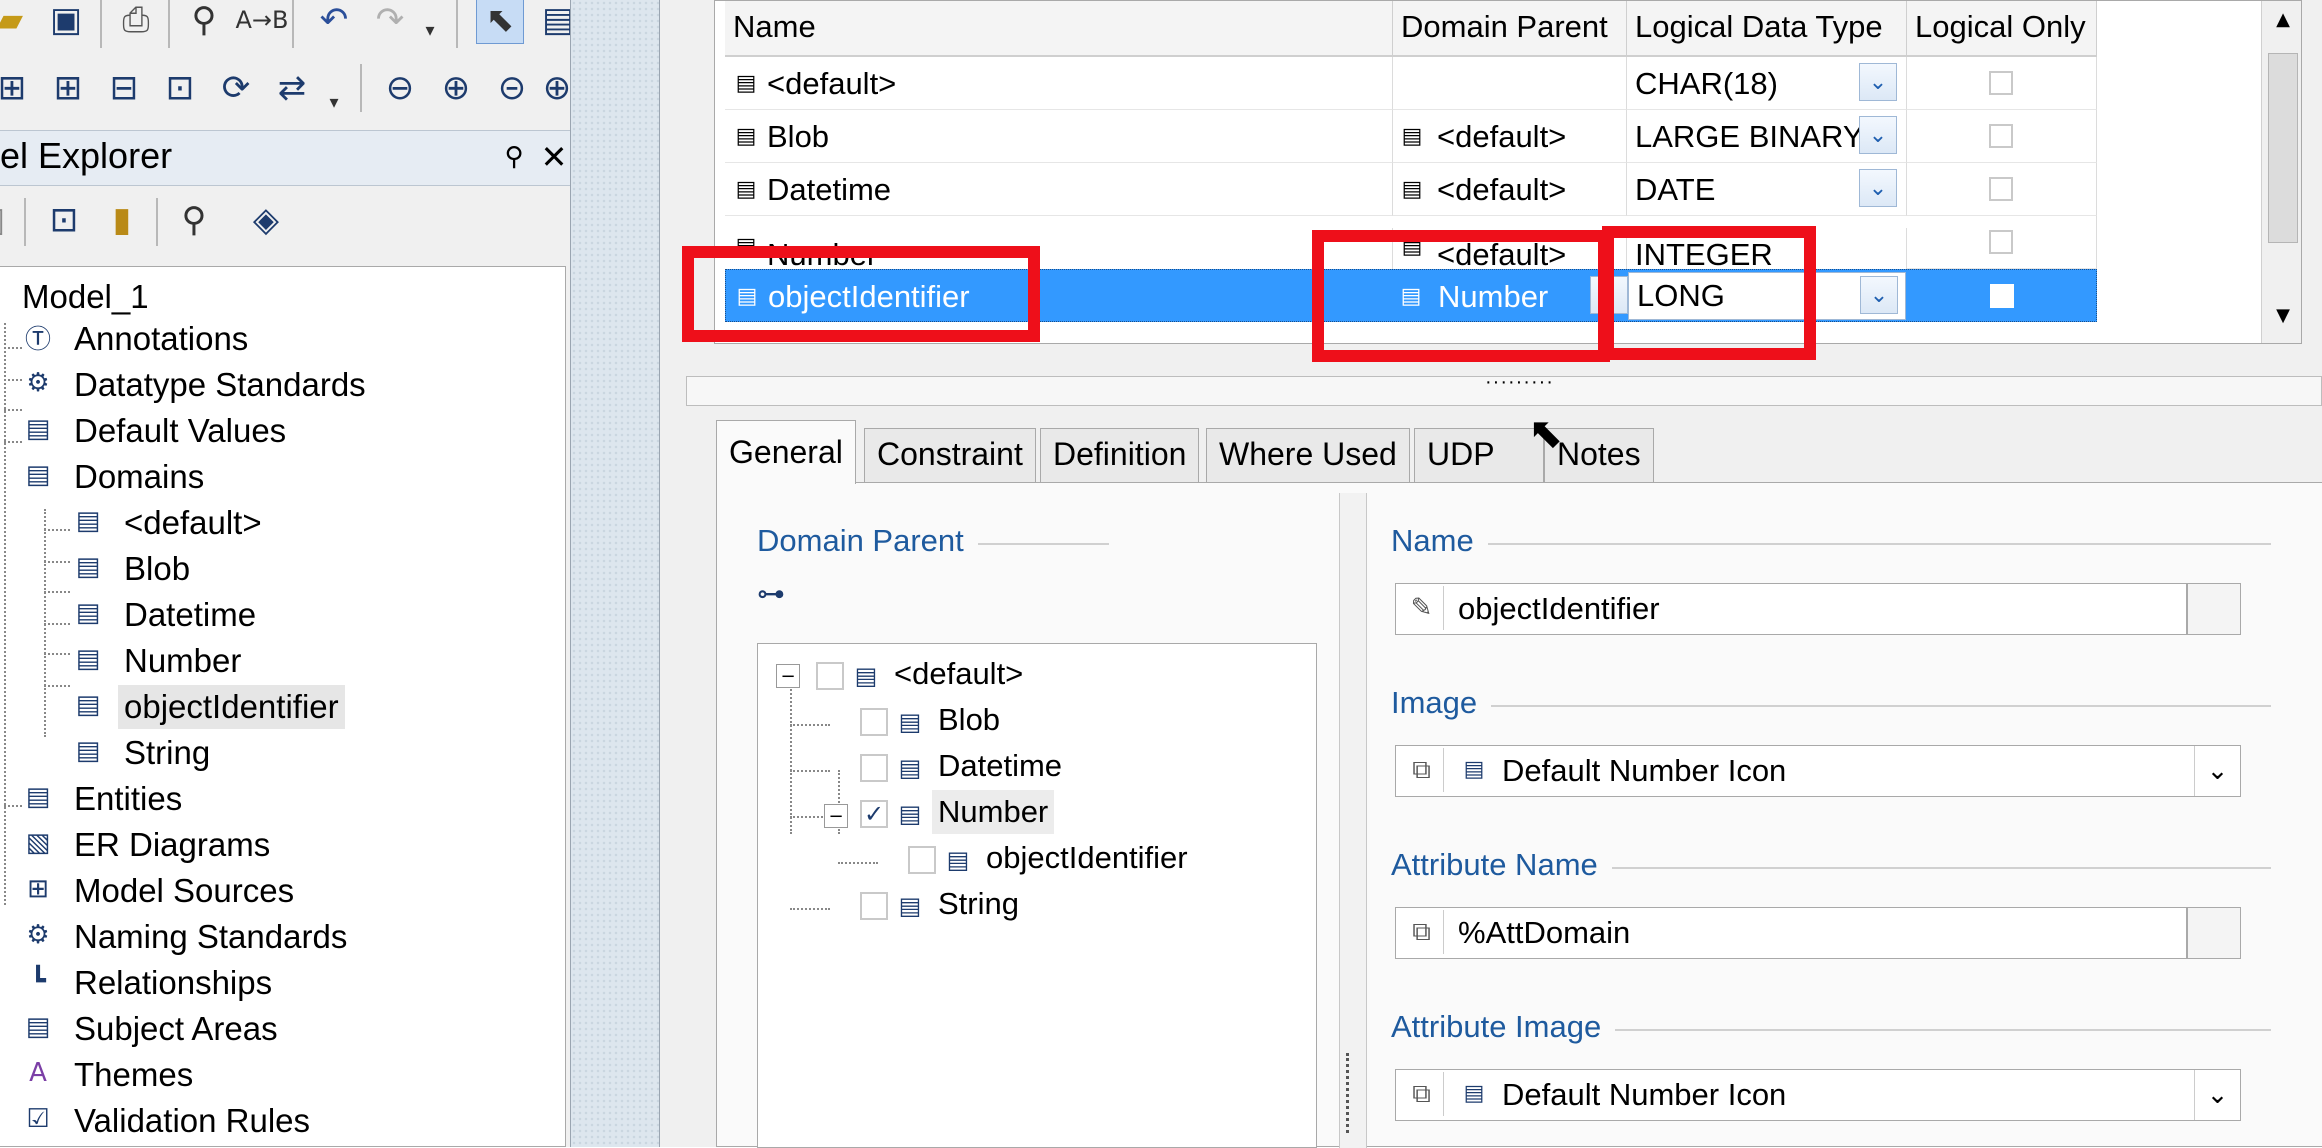 Image resolution: width=2322 pixels, height=1148 pixels. What do you see at coordinates (950, 455) in the screenshot?
I see `tab-constraint: Constraint` at bounding box center [950, 455].